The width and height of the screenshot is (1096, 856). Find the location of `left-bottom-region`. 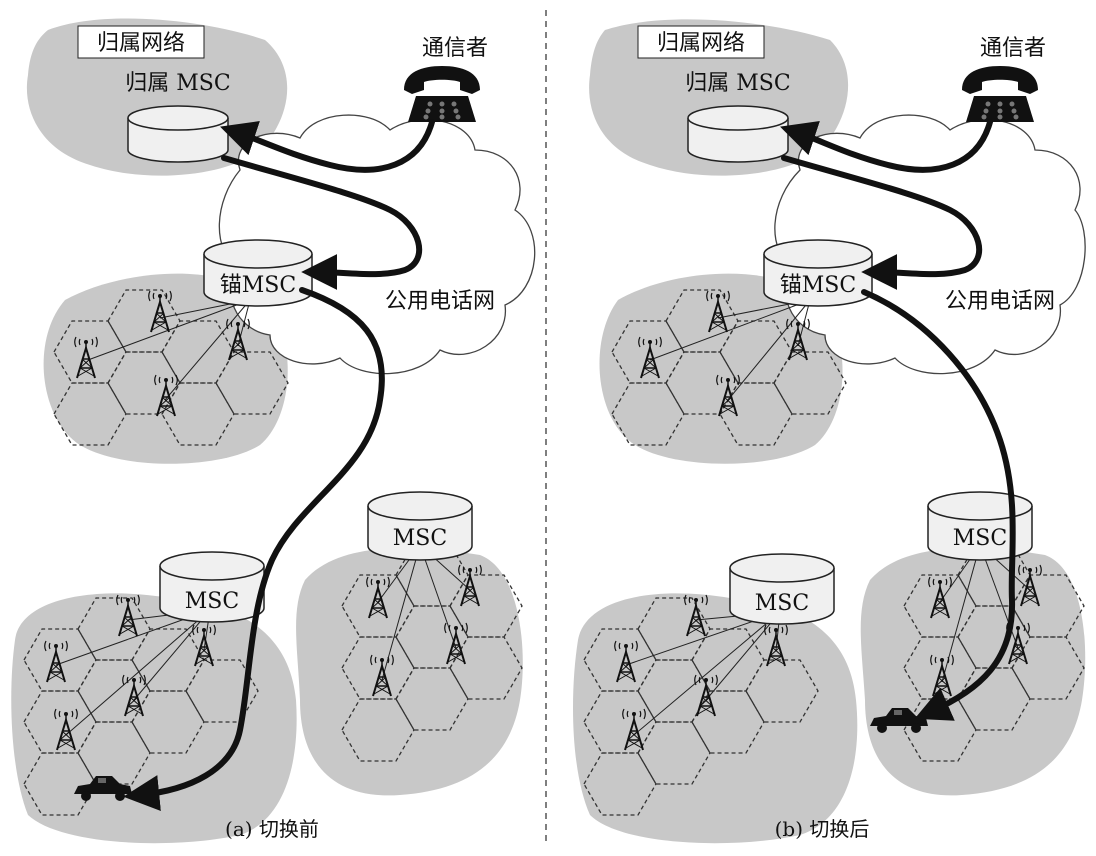

left-bottom-region is located at coordinates (715, 718).